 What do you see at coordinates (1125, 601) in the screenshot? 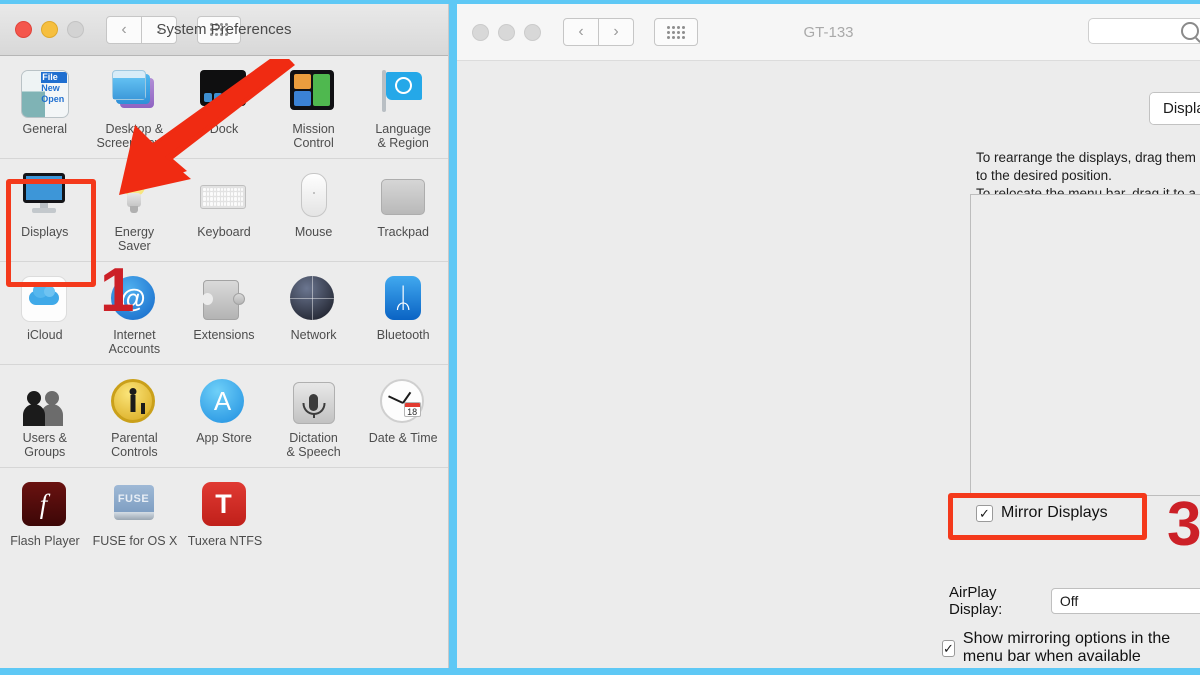
I see `airplay-display-select: Off ▲▼` at bounding box center [1125, 601].